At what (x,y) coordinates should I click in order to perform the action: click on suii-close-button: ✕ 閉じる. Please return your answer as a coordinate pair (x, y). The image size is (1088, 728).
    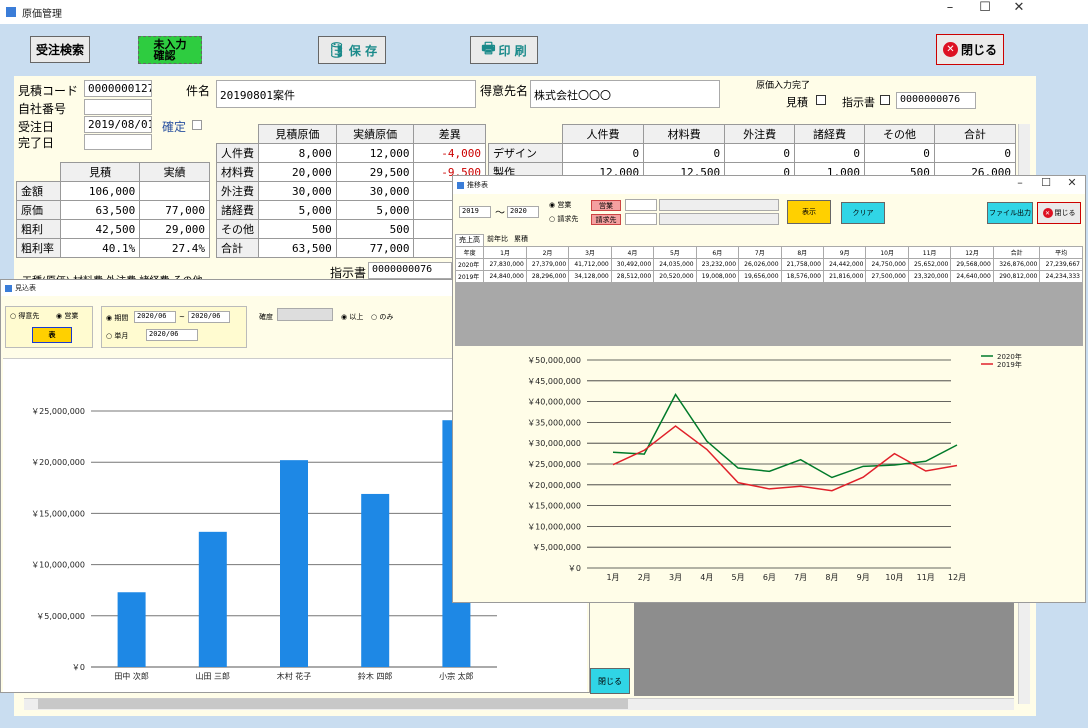
    Looking at the image, I should click on (1059, 213).